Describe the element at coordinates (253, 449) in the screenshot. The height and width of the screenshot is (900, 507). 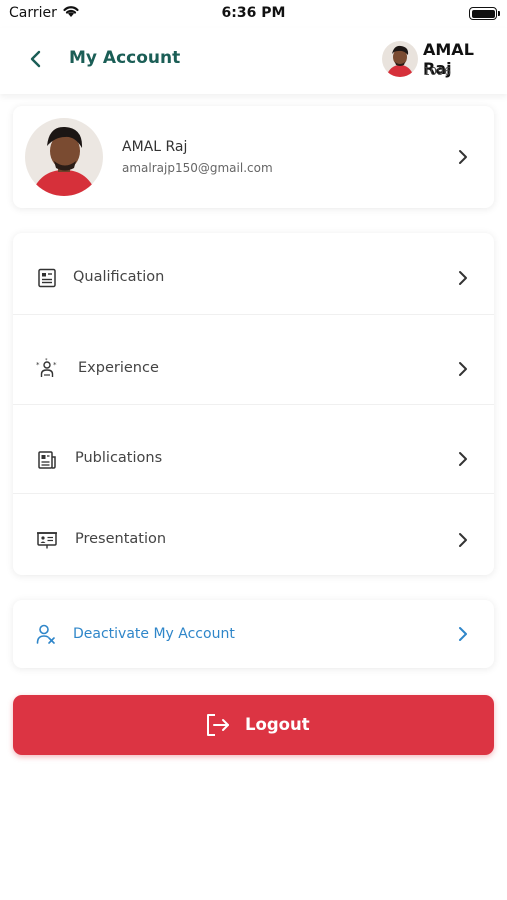
I see `menu-item-publications: Publications` at that location.